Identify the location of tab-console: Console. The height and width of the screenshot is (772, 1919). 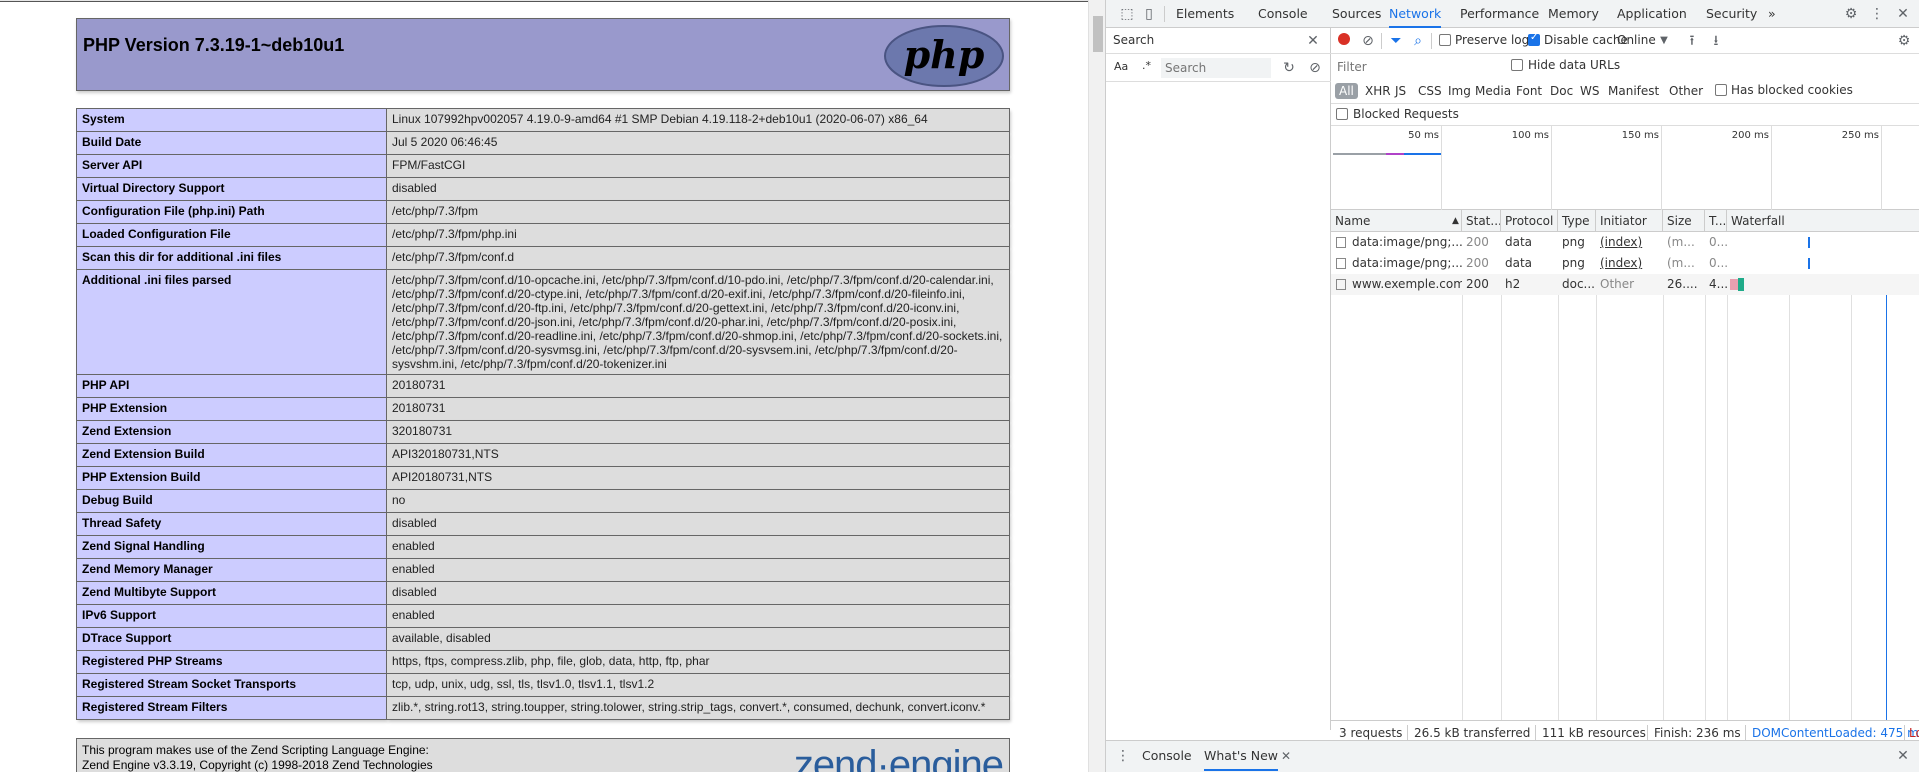
(1283, 14).